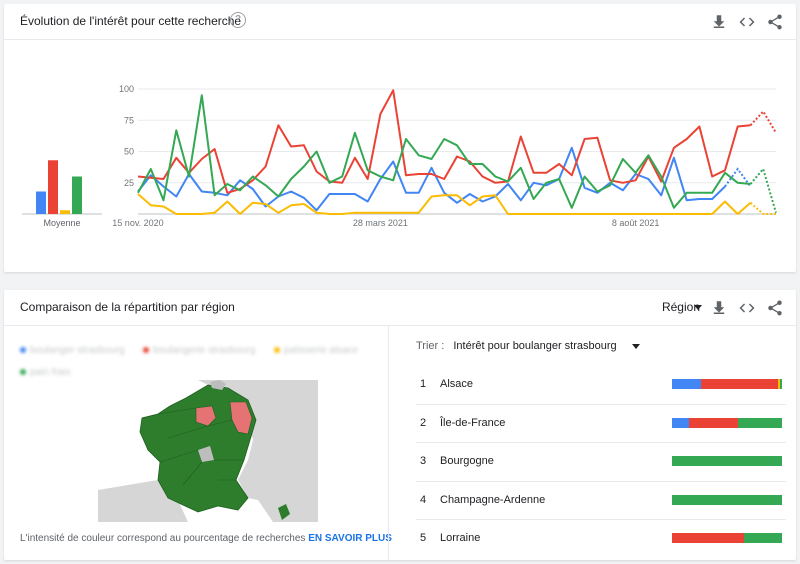 The height and width of the screenshot is (564, 800). Describe the element at coordinates (473, 422) in the screenshot. I see `region-name: Île-de-France` at that location.